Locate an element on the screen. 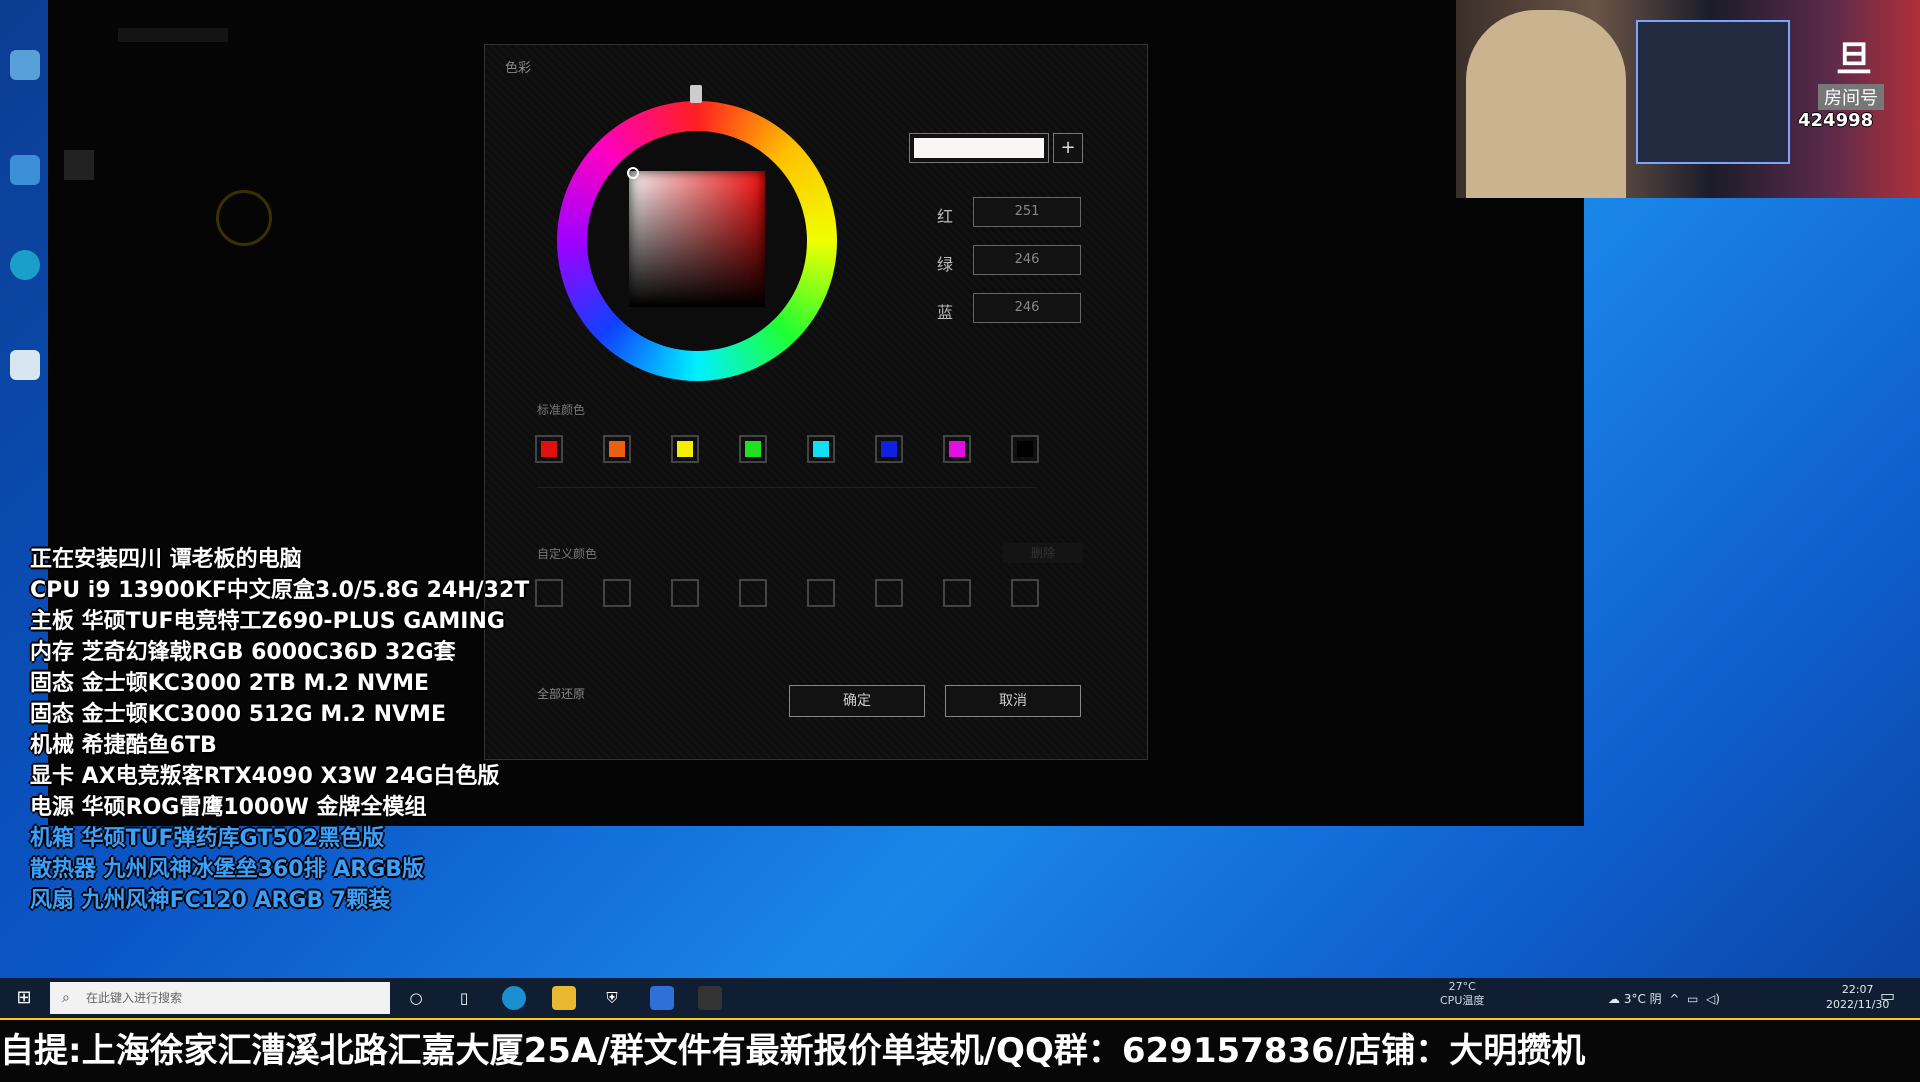 The height and width of the screenshot is (1082, 1920). cpu-temperature: 27°C CPU温度 is located at coordinates (1462, 994).